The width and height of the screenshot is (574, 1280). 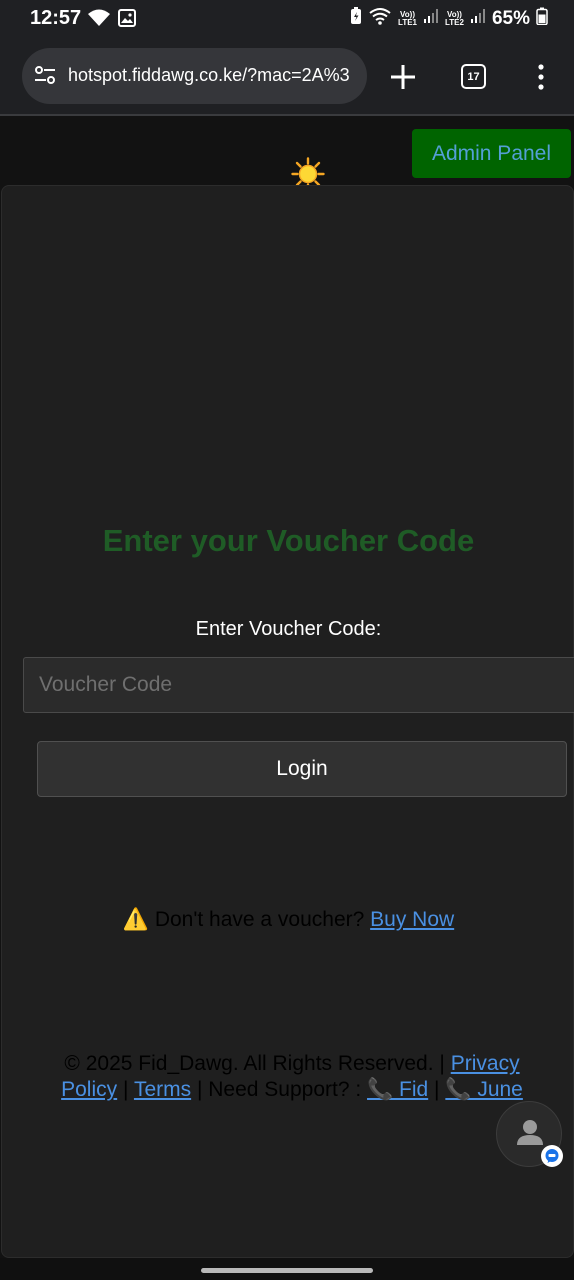 What do you see at coordinates (407, 18) in the screenshot?
I see `lte1-indicator: Vo)) LTE1` at bounding box center [407, 18].